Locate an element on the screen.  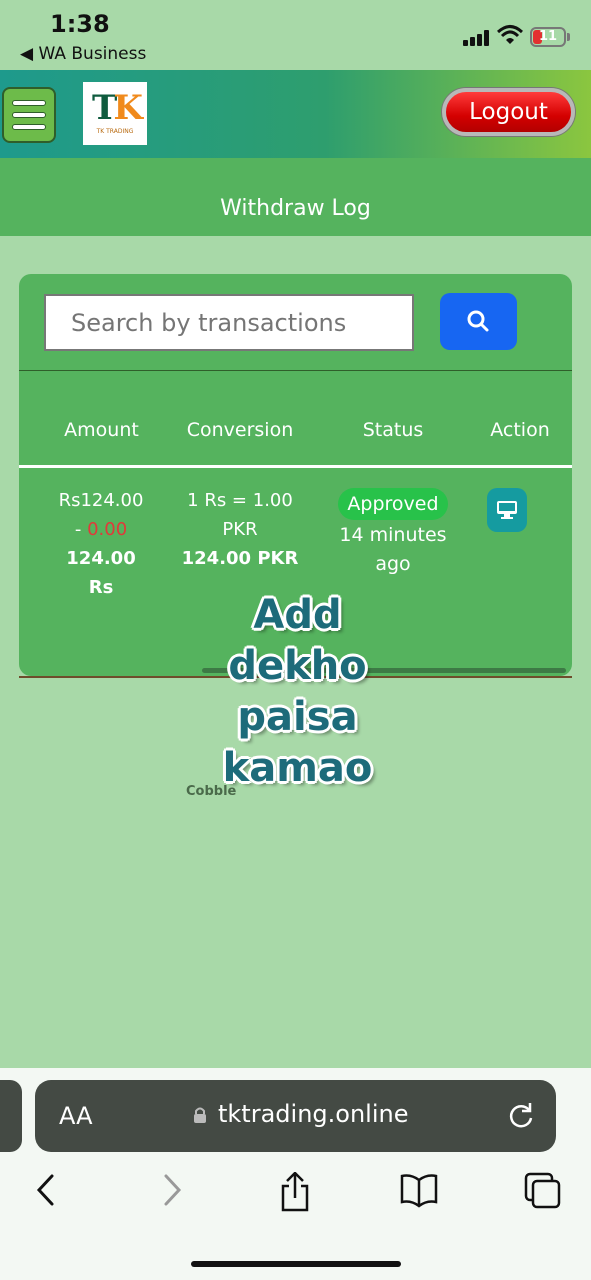
address-bar: AA tktrading.online is located at coordinates (295, 1116).